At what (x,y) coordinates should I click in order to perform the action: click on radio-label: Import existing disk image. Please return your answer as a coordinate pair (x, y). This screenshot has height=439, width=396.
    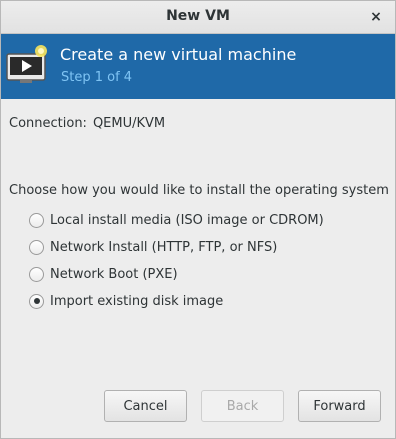
    Looking at the image, I should click on (136, 301).